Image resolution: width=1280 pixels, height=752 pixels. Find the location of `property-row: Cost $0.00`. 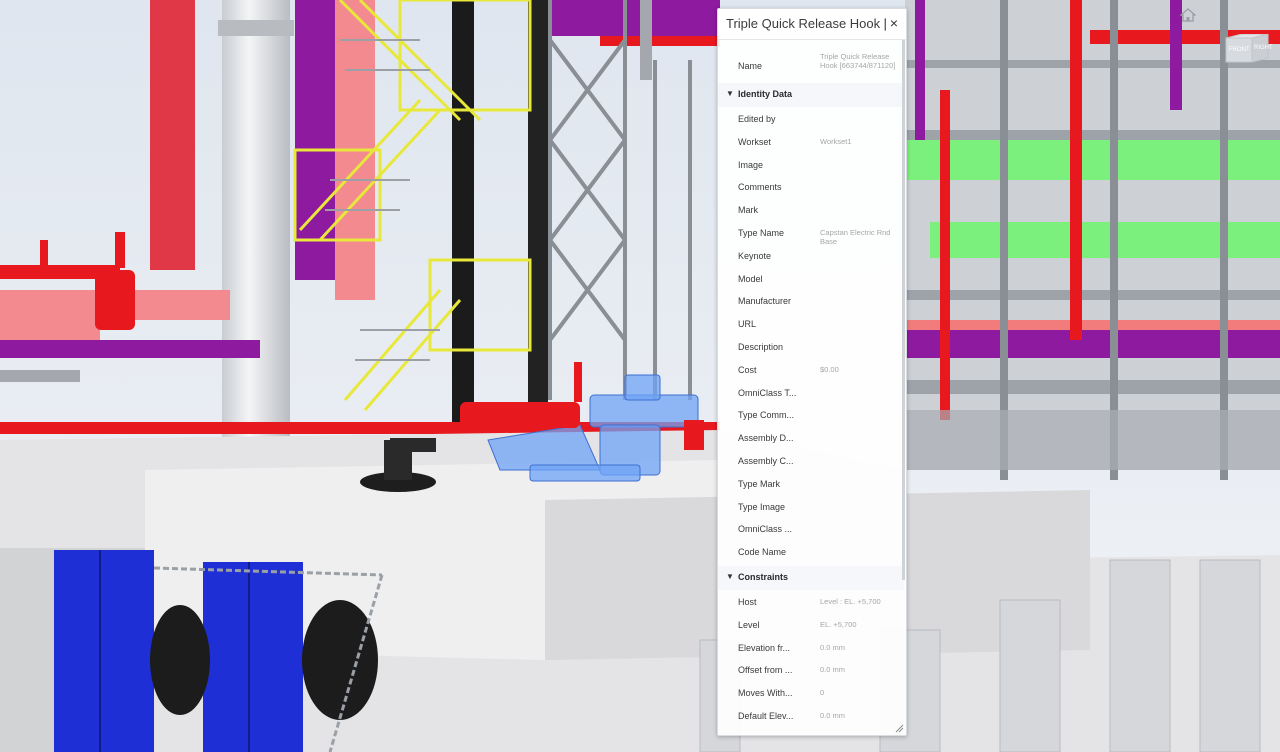

property-row: Cost $0.00 is located at coordinates (811, 372).